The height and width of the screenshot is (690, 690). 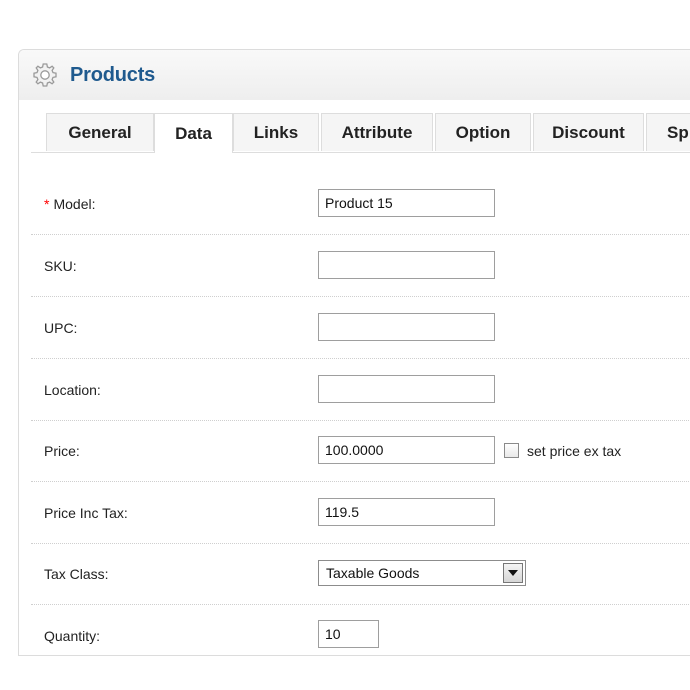 I want to click on price-input, so click(x=406, y=450).